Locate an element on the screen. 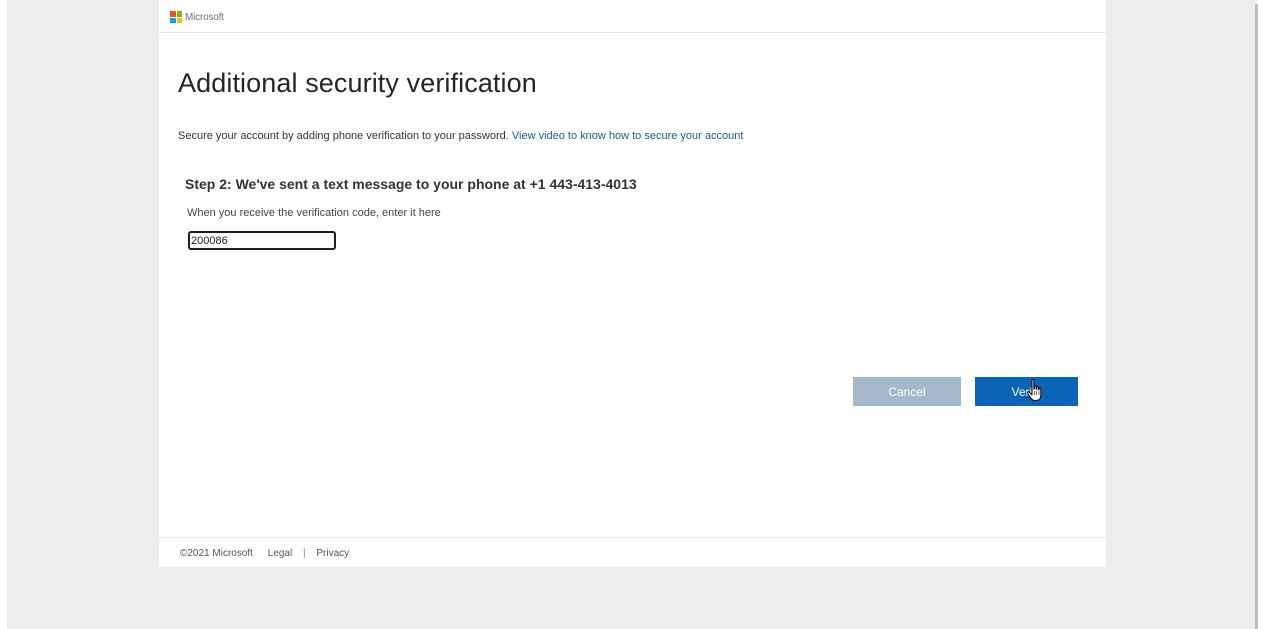  footer-links: ©2021 Microsoft Legal | Privacy is located at coordinates (268, 553).